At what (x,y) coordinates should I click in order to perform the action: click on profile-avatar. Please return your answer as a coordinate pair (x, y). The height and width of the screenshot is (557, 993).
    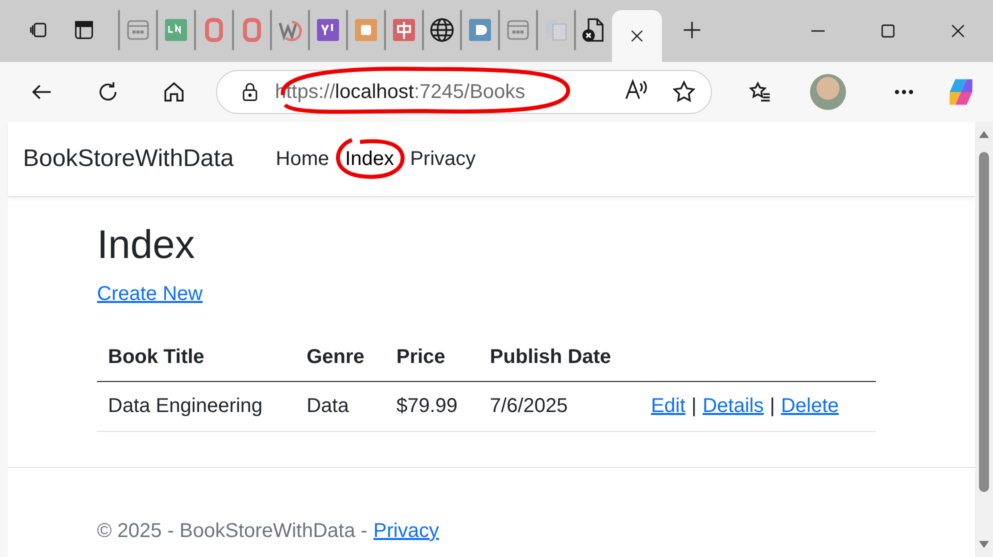
    Looking at the image, I should click on (828, 92).